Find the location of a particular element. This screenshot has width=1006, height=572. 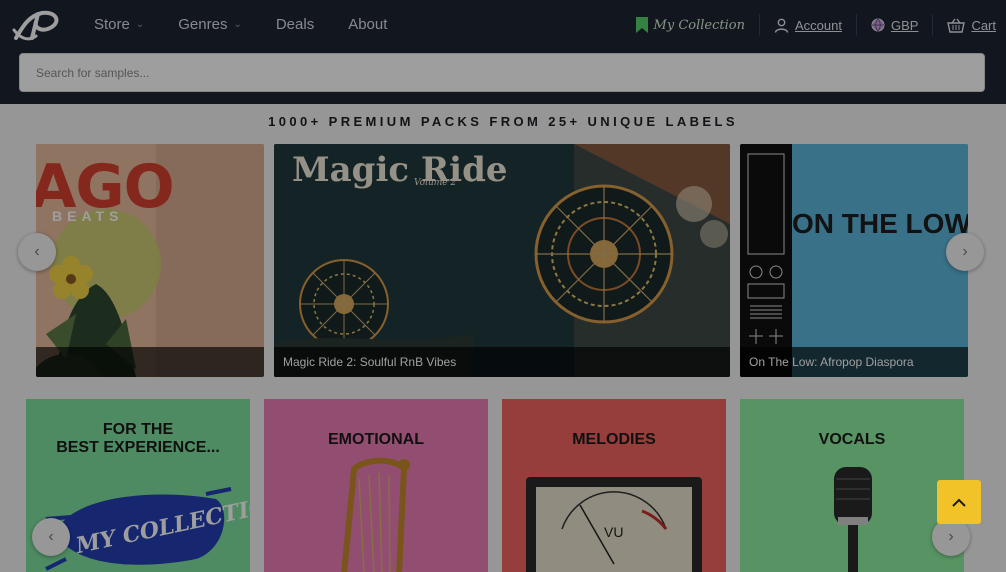

carousel-prev-button: ‹ is located at coordinates (37, 252).